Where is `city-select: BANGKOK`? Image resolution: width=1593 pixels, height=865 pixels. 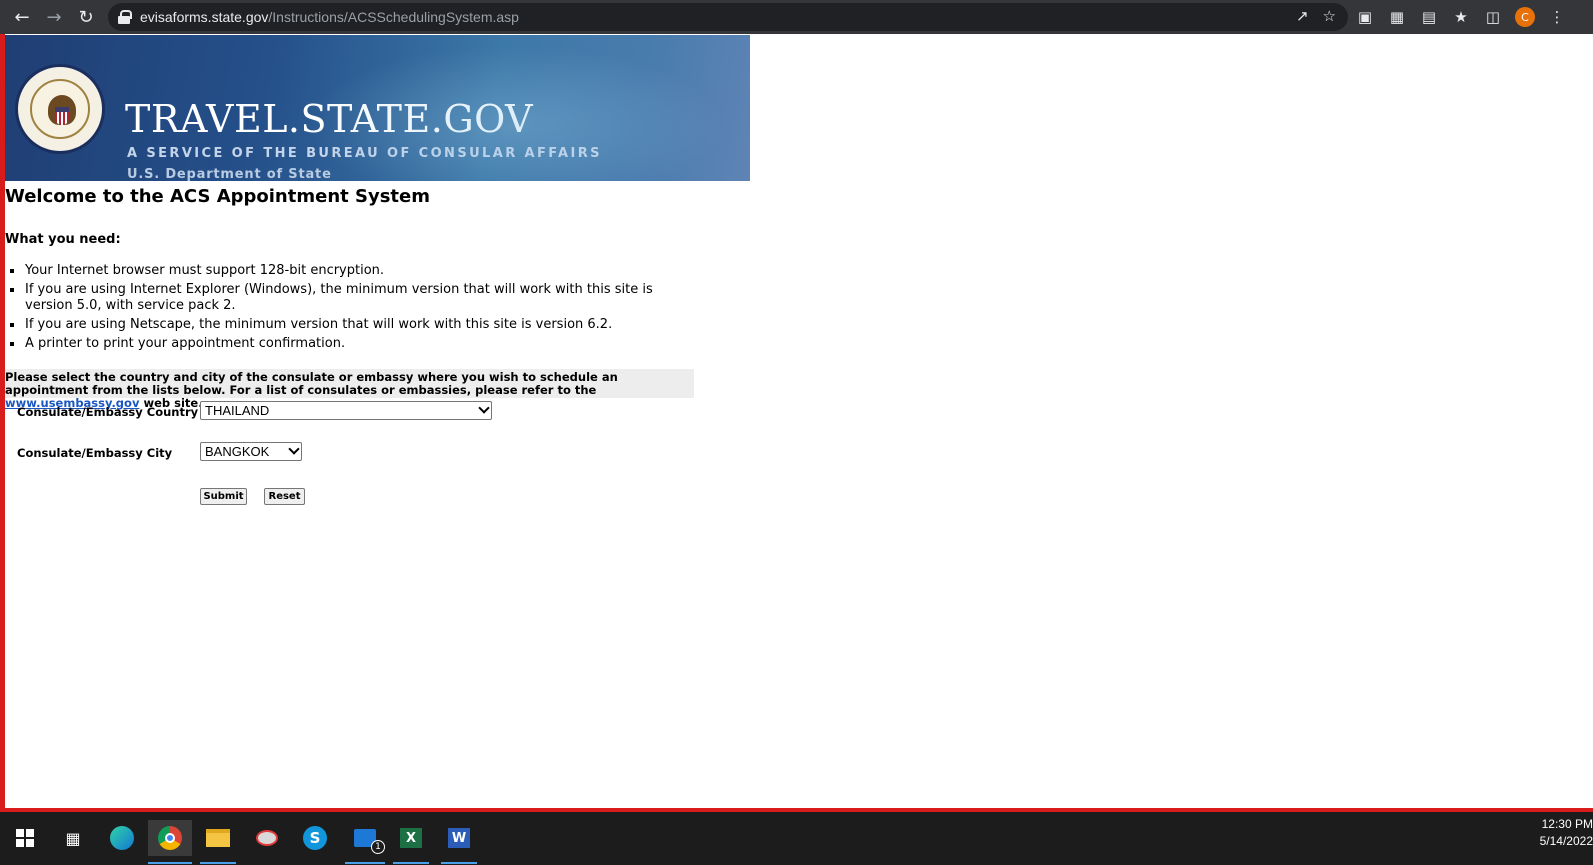 city-select: BANGKOK is located at coordinates (251, 451).